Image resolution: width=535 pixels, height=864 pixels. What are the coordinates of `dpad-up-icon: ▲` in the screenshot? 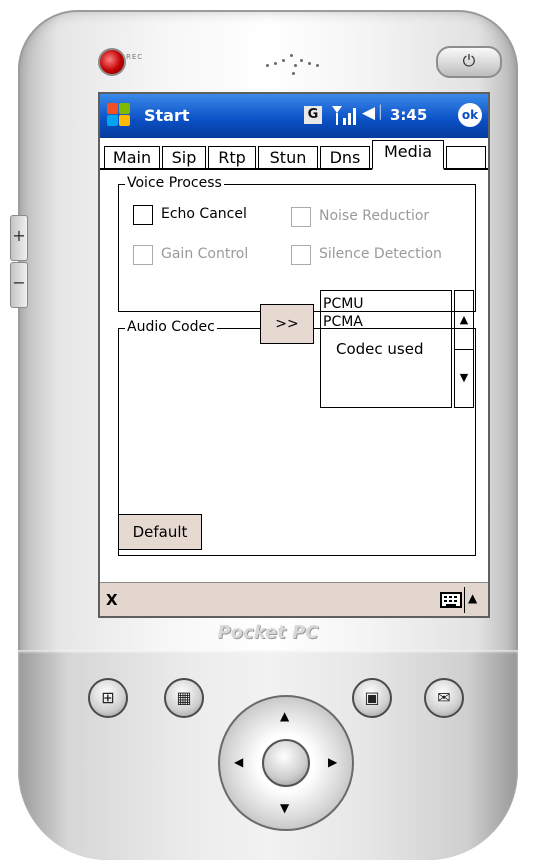 It's located at (284, 716).